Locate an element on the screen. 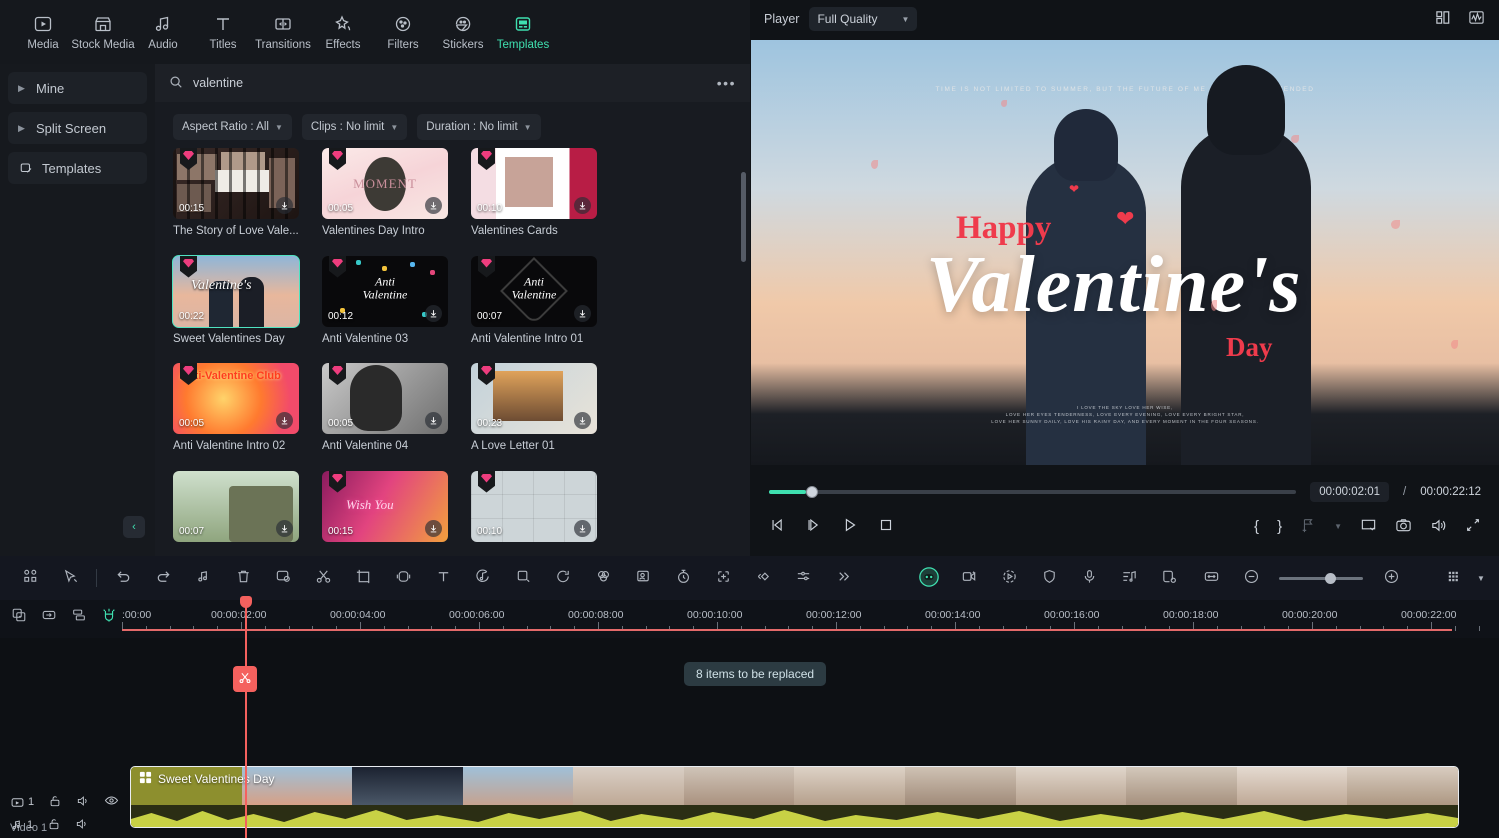  fullscreen-icon is located at coordinates (1473, 526).